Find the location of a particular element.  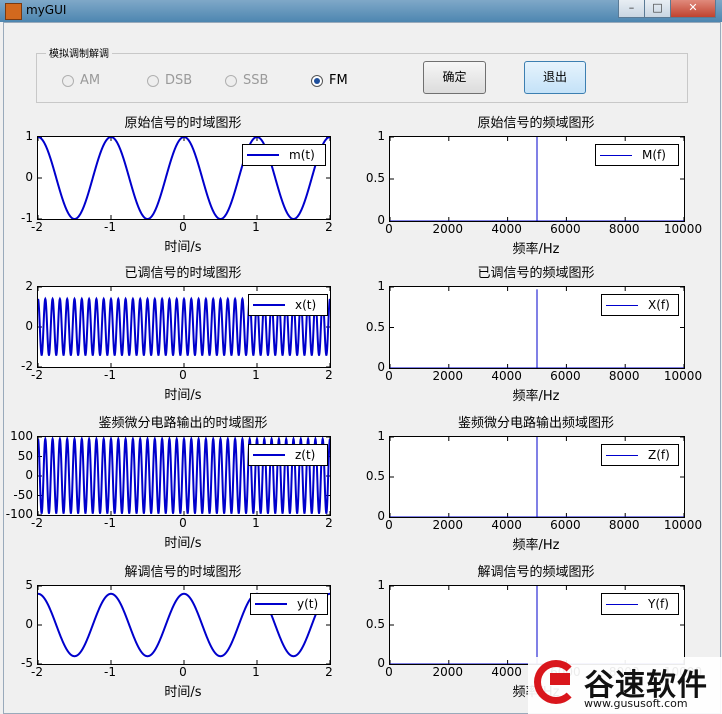

brand-logo-bar is located at coordinates (560, 679).